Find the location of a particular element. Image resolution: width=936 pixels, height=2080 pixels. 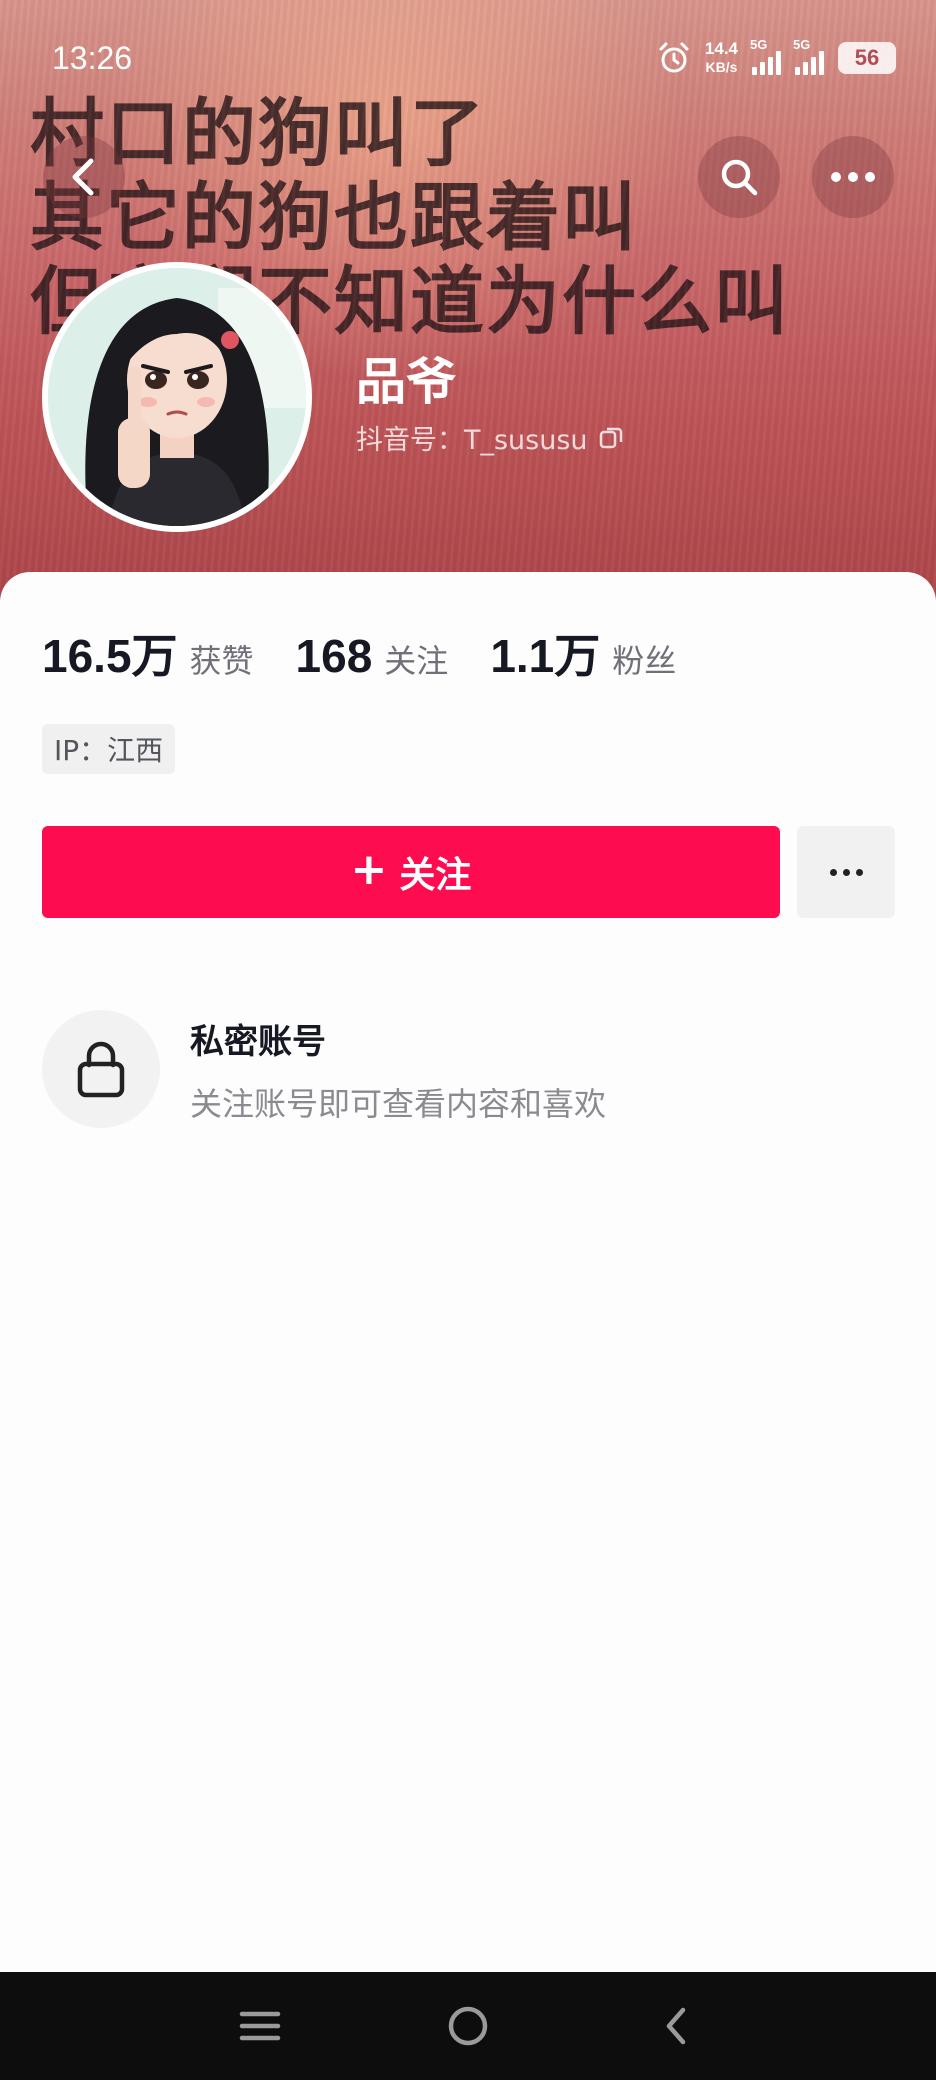

nav-back-icon is located at coordinates (676, 2026).